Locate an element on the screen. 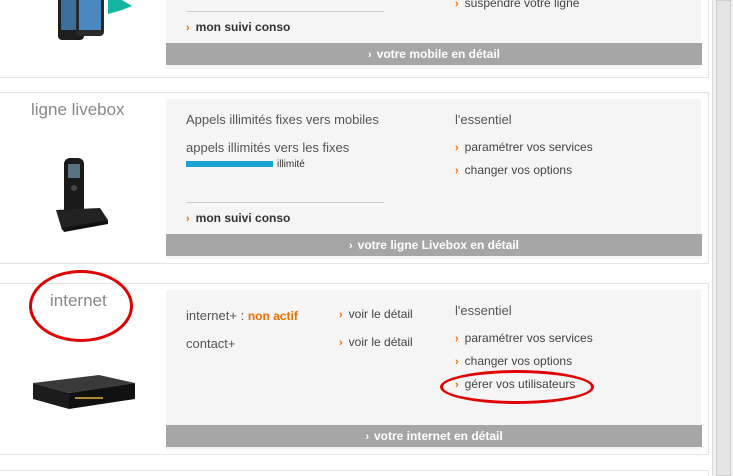 The width and height of the screenshot is (733, 476). usage-badge: illimité is located at coordinates (291, 164).